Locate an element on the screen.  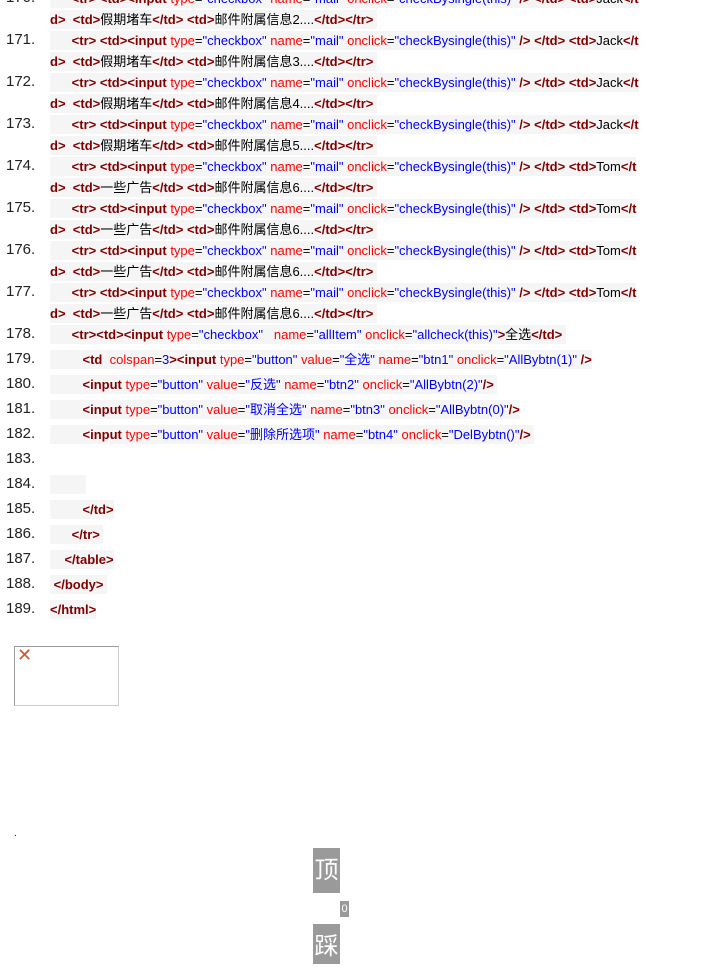
code-line: 187. </table> is located at coordinates (358, 560).